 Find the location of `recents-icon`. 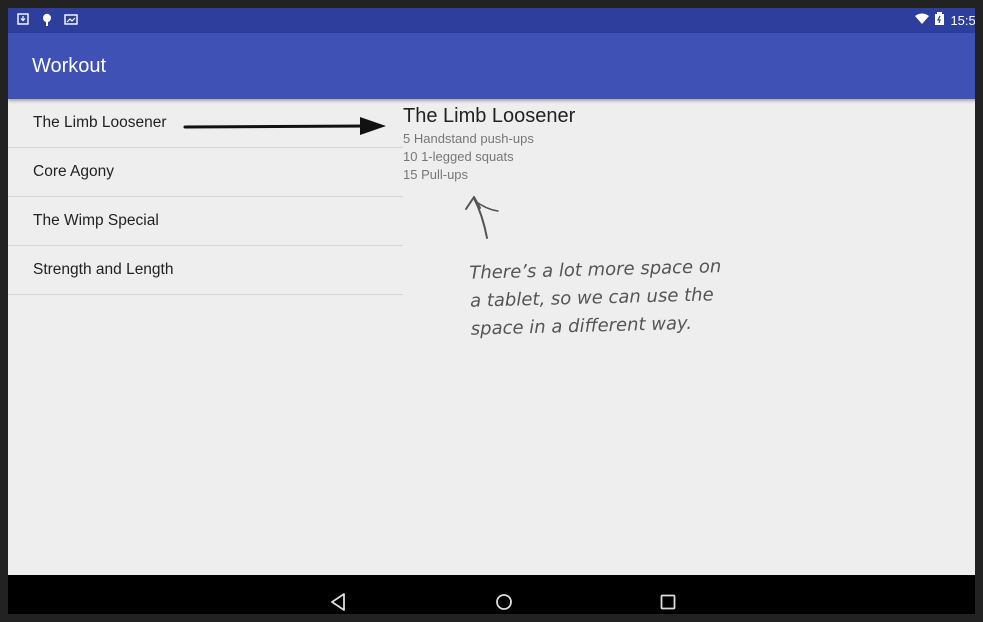

recents-icon is located at coordinates (668, 600).